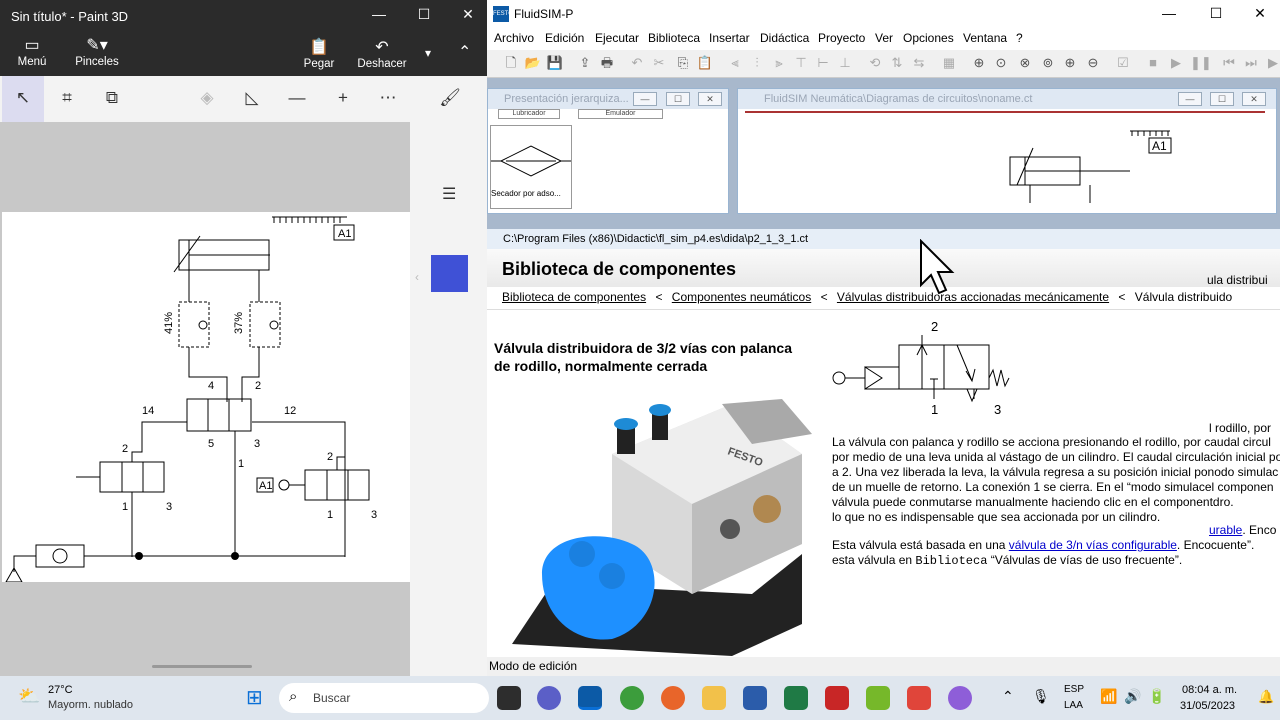 The image size is (1280, 720). Describe the element at coordinates (897, 63) in the screenshot. I see `flip-v-icon: ⇅` at that location.